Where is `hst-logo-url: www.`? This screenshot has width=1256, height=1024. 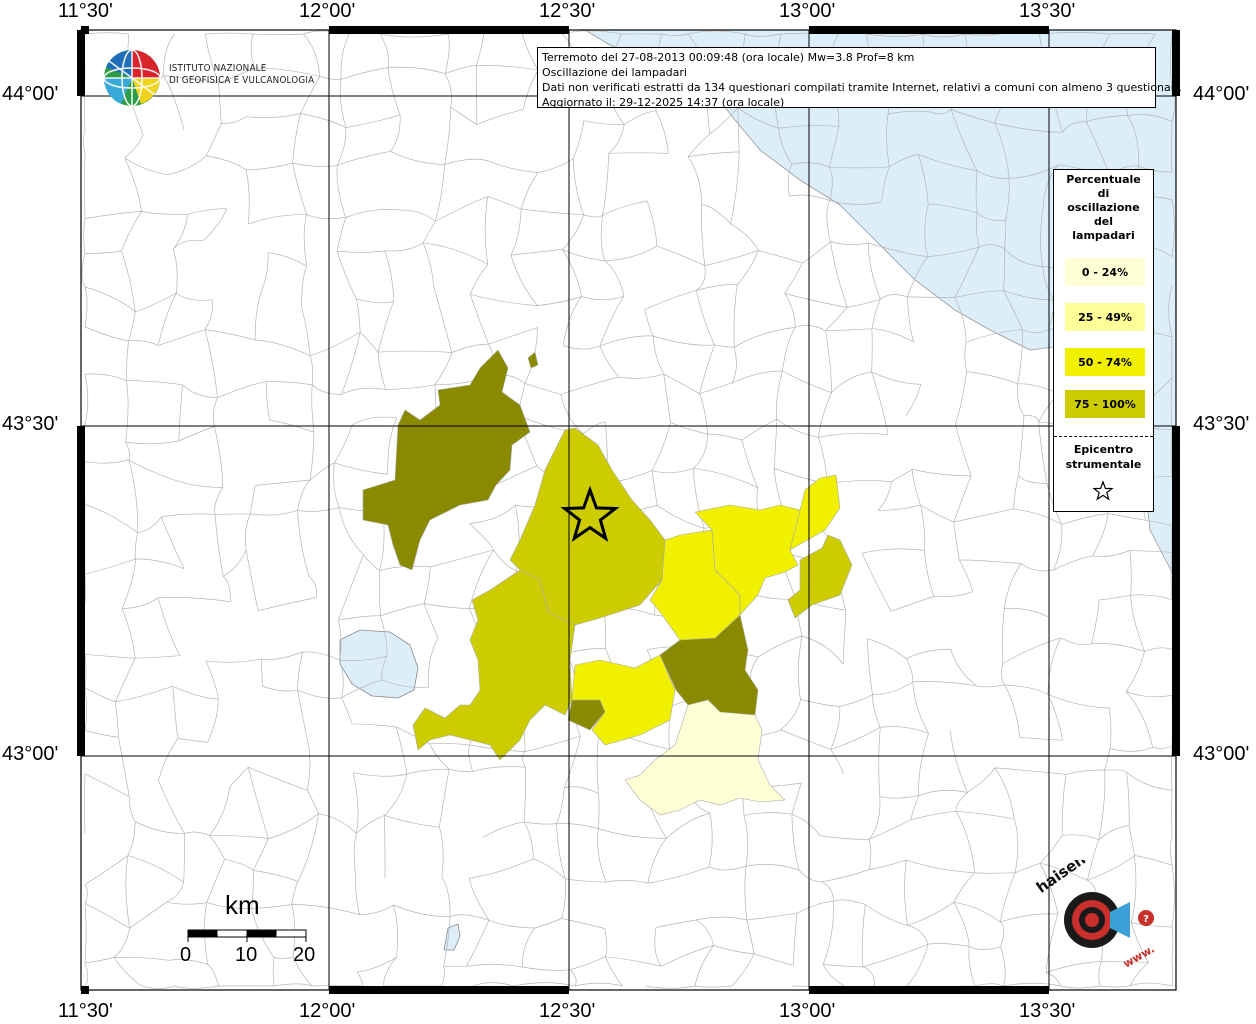 hst-logo-url: www. is located at coordinates (1139, 956).